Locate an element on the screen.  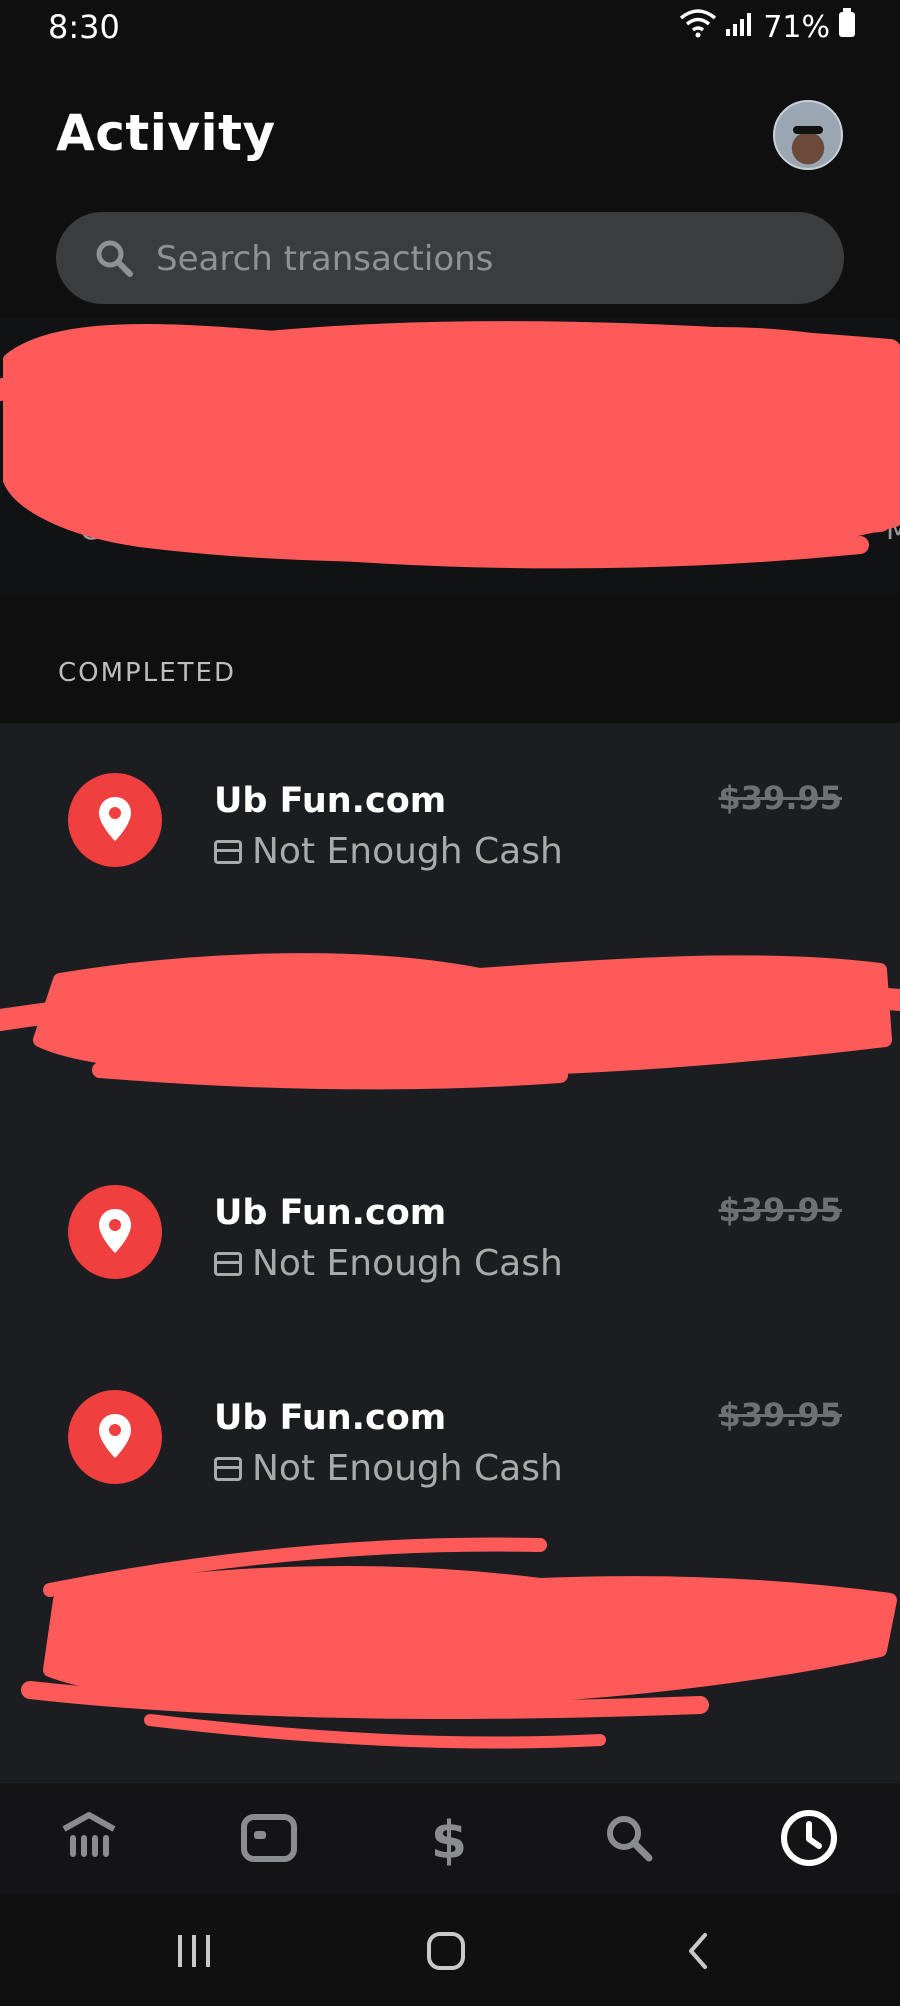
contact-label: Kimberly is located at coordinates (332, 529).